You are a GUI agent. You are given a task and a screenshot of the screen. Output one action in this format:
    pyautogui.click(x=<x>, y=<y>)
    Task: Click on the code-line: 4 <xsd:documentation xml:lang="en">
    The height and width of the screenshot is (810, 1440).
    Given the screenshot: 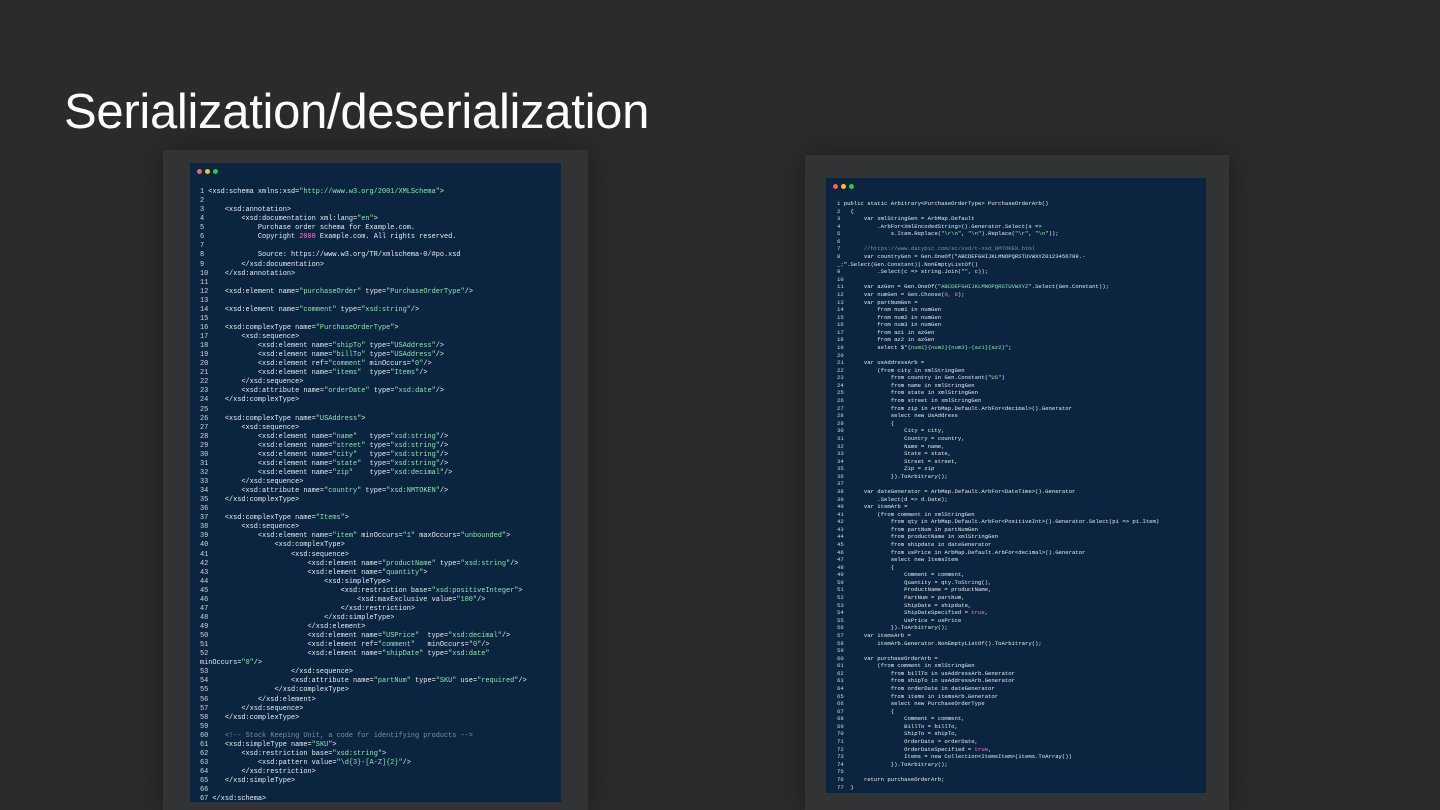 What is the action you would take?
    pyautogui.click(x=289, y=219)
    